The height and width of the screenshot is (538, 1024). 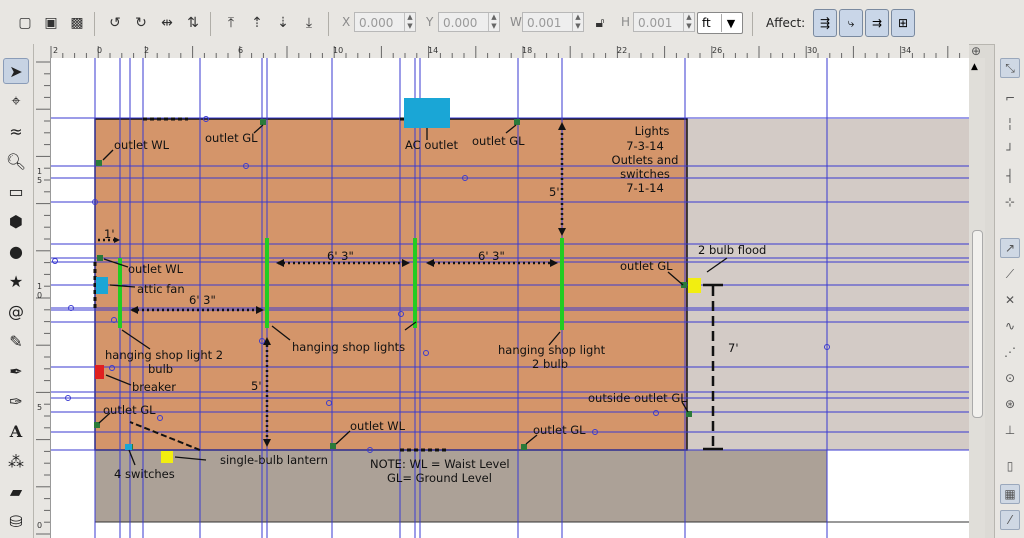 What do you see at coordinates (16, 131) in the screenshot?
I see `tweak-icon: ≈` at bounding box center [16, 131].